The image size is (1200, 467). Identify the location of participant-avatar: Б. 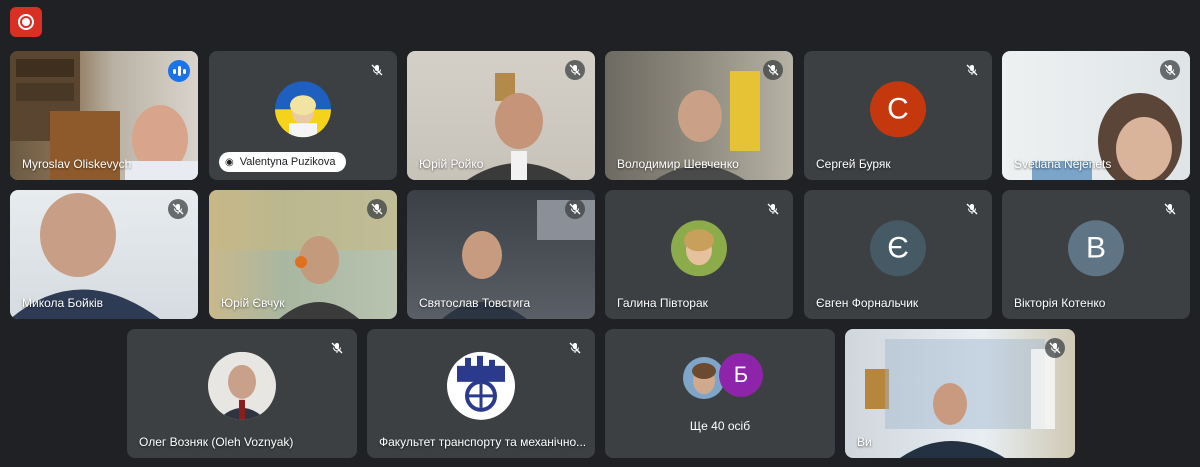
(741, 375).